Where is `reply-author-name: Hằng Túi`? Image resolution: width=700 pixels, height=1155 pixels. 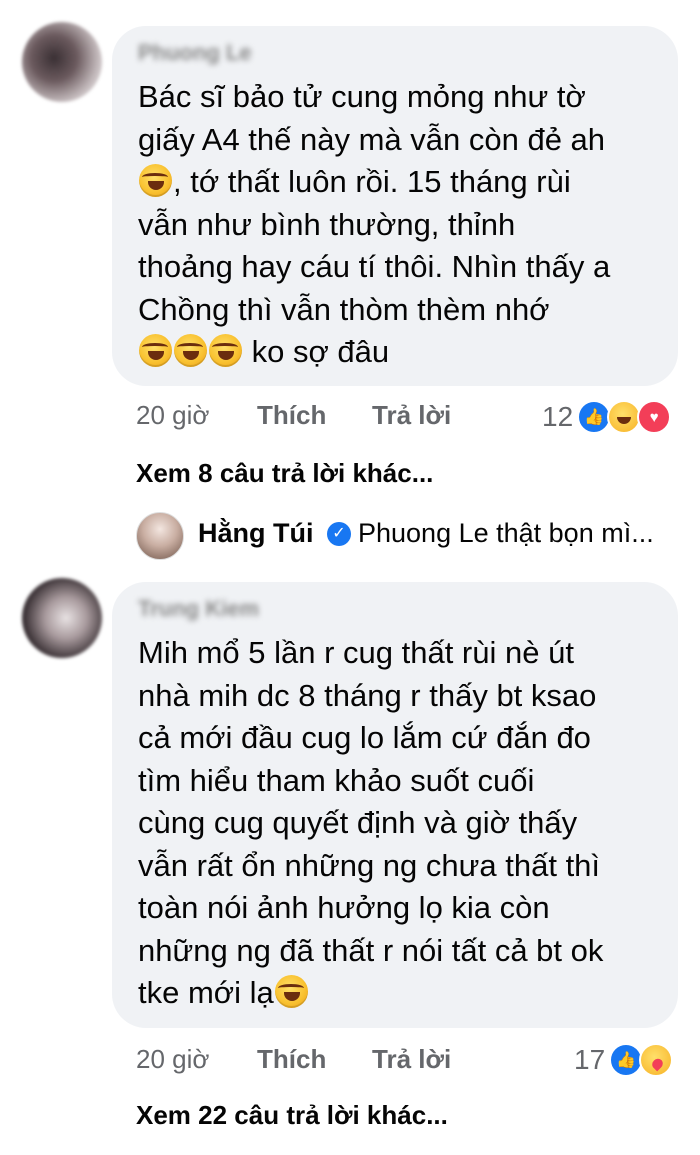 reply-author-name: Hằng Túi is located at coordinates (256, 533).